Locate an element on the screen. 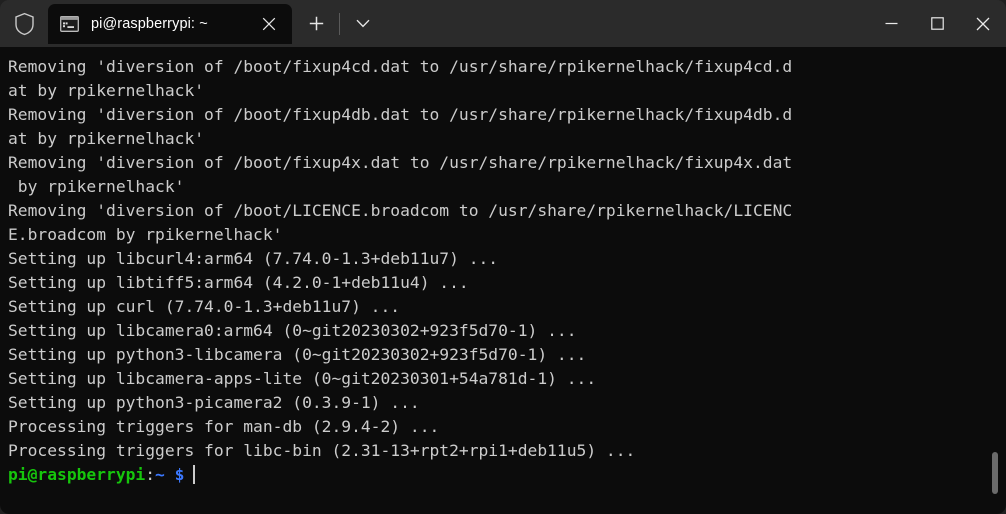  tab-dropdown-button is located at coordinates (363, 24).